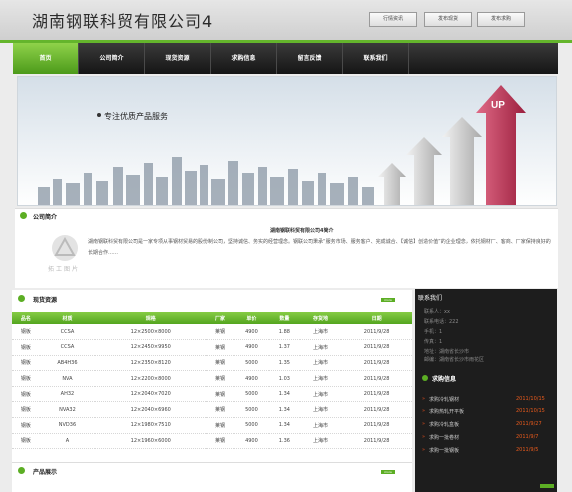 This screenshot has height=492, width=572. I want to click on col-header: 单价, so click(251, 318).